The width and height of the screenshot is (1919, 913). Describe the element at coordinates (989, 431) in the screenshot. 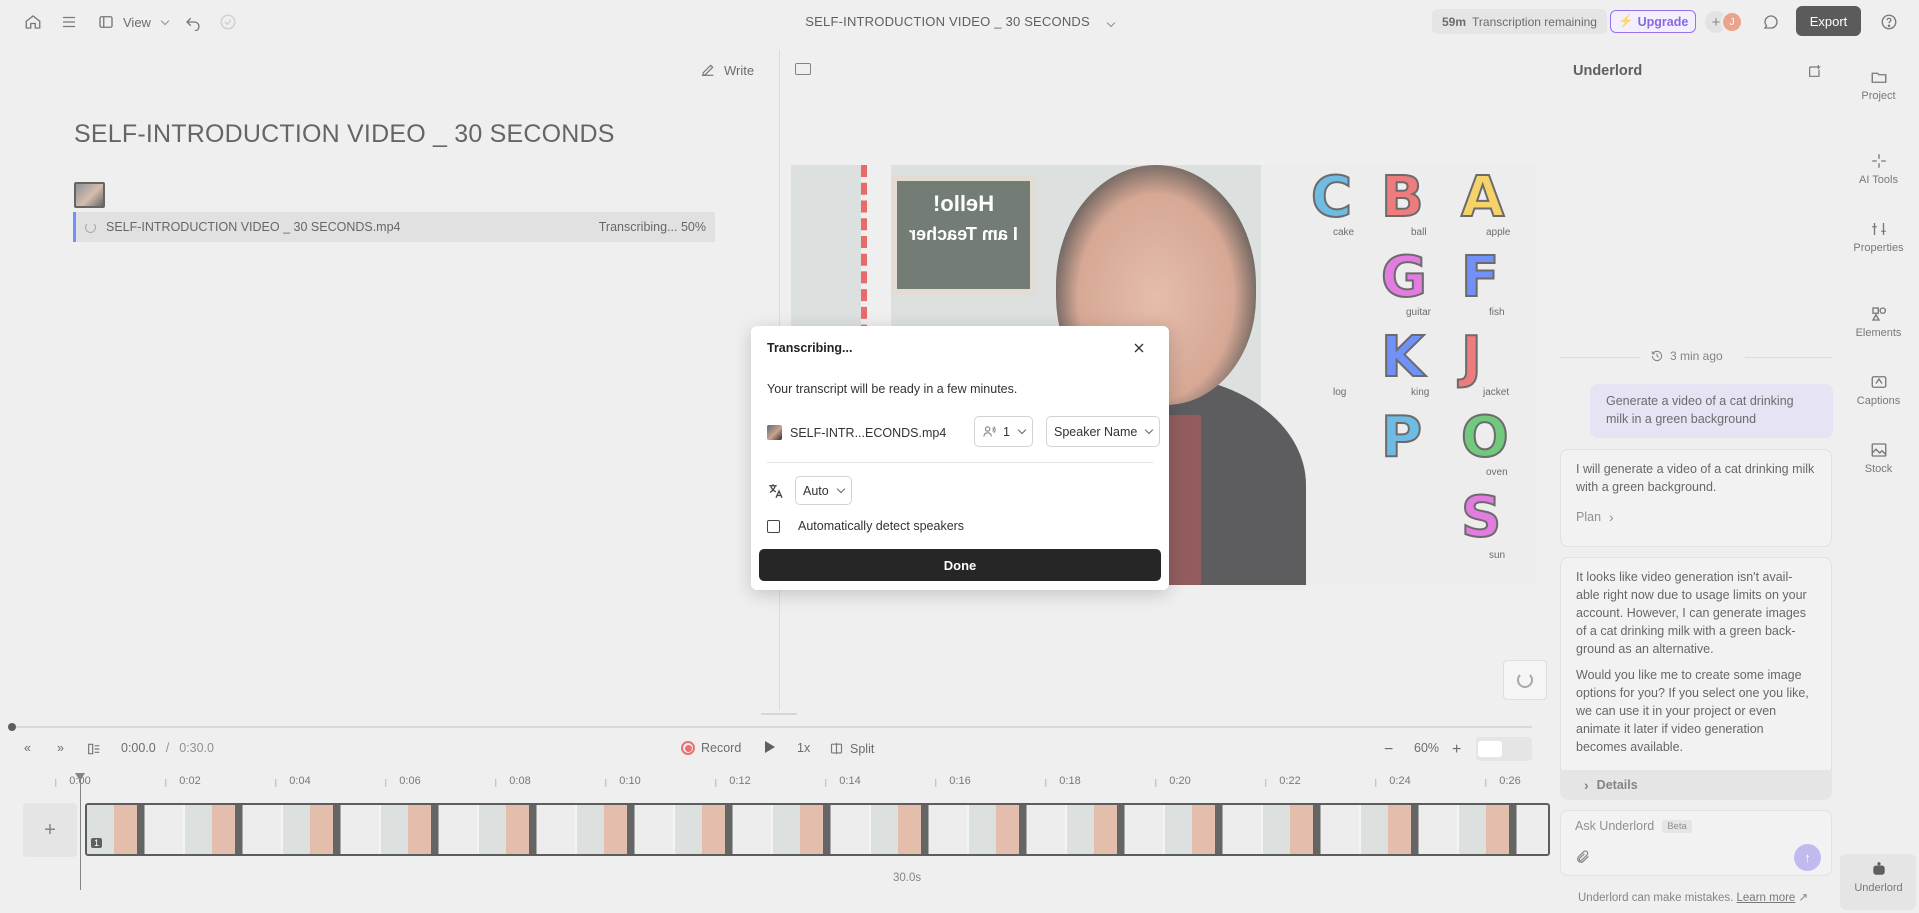

I see `speaker-icon` at that location.